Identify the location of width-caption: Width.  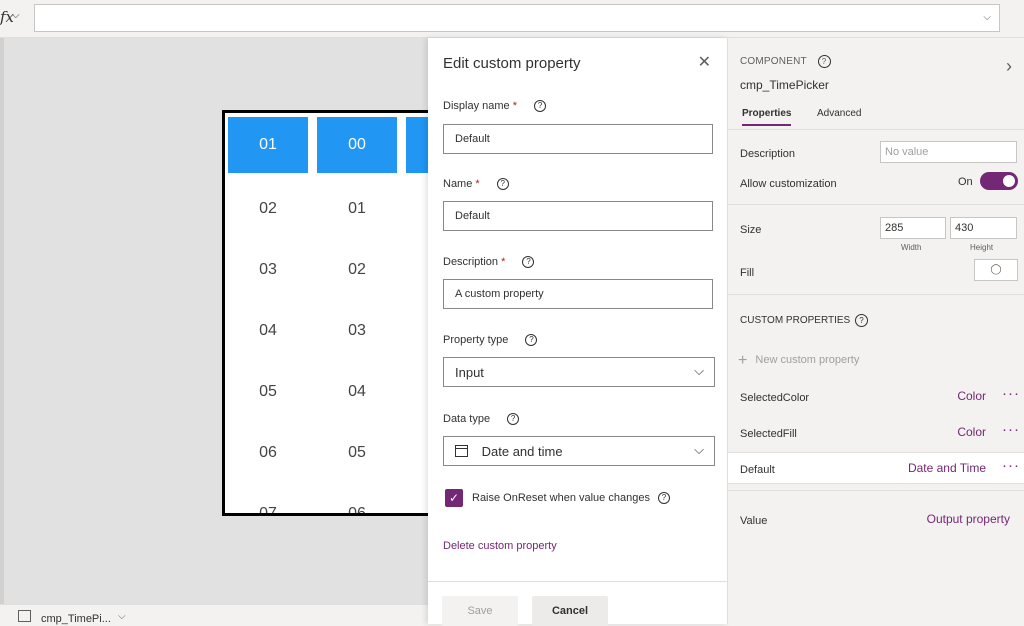
(911, 247).